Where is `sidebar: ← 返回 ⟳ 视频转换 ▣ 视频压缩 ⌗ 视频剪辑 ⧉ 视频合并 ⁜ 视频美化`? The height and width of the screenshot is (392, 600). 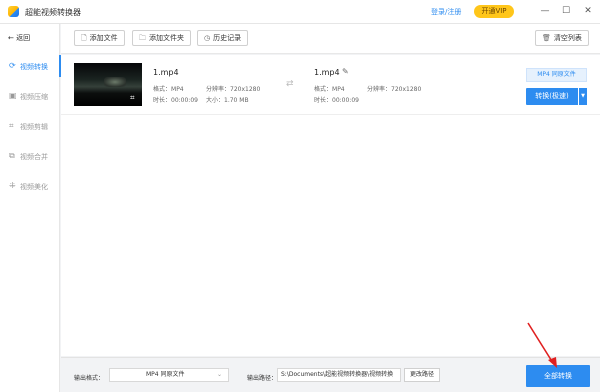 sidebar: ← 返回 ⟳ 视频转换 ▣ 视频压缩 ⌗ 视频剪辑 ⧉ 视频合并 ⁜ 视频美化 is located at coordinates (30, 208).